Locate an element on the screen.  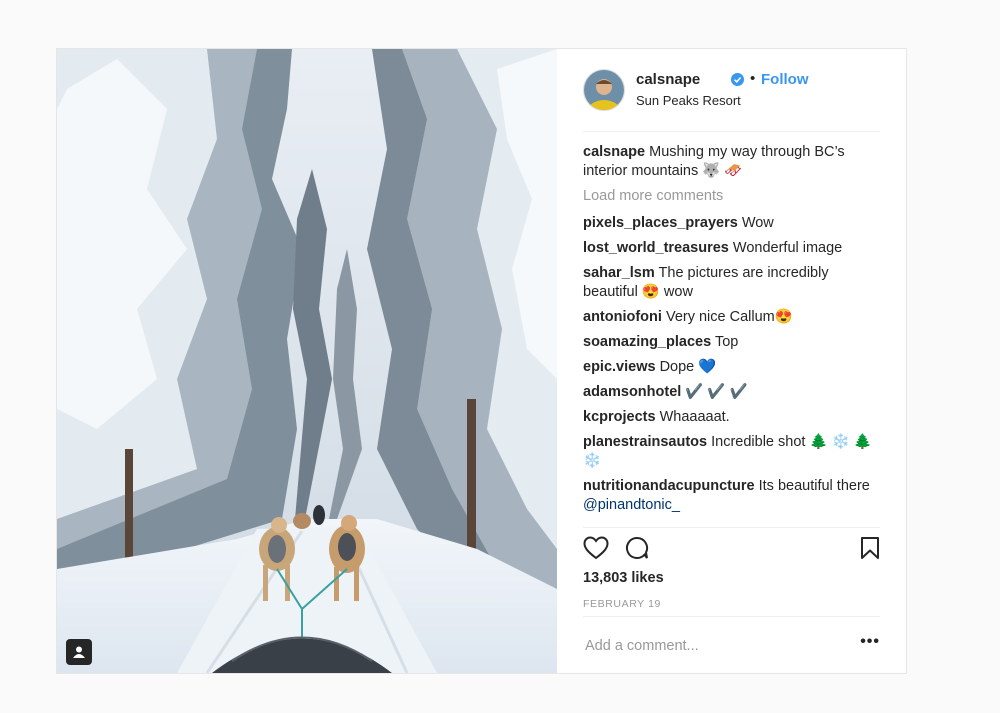
load-more-comments-button: Load more comments is located at coordinates (733, 196).